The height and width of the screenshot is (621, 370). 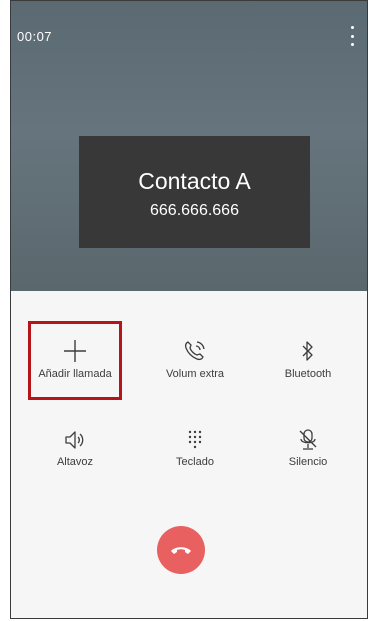 What do you see at coordinates (195, 462) in the screenshot?
I see `keypad-label: Teclado` at bounding box center [195, 462].